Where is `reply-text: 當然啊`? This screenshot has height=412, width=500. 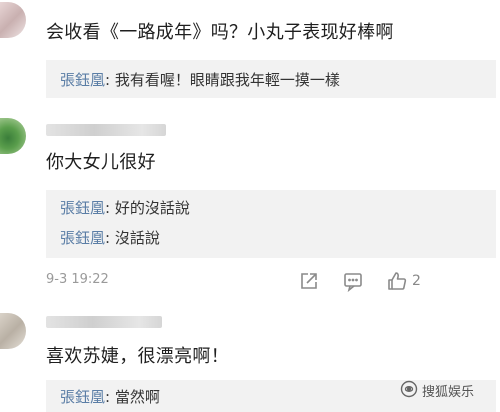
reply-text: 當然啊 is located at coordinates (137, 397).